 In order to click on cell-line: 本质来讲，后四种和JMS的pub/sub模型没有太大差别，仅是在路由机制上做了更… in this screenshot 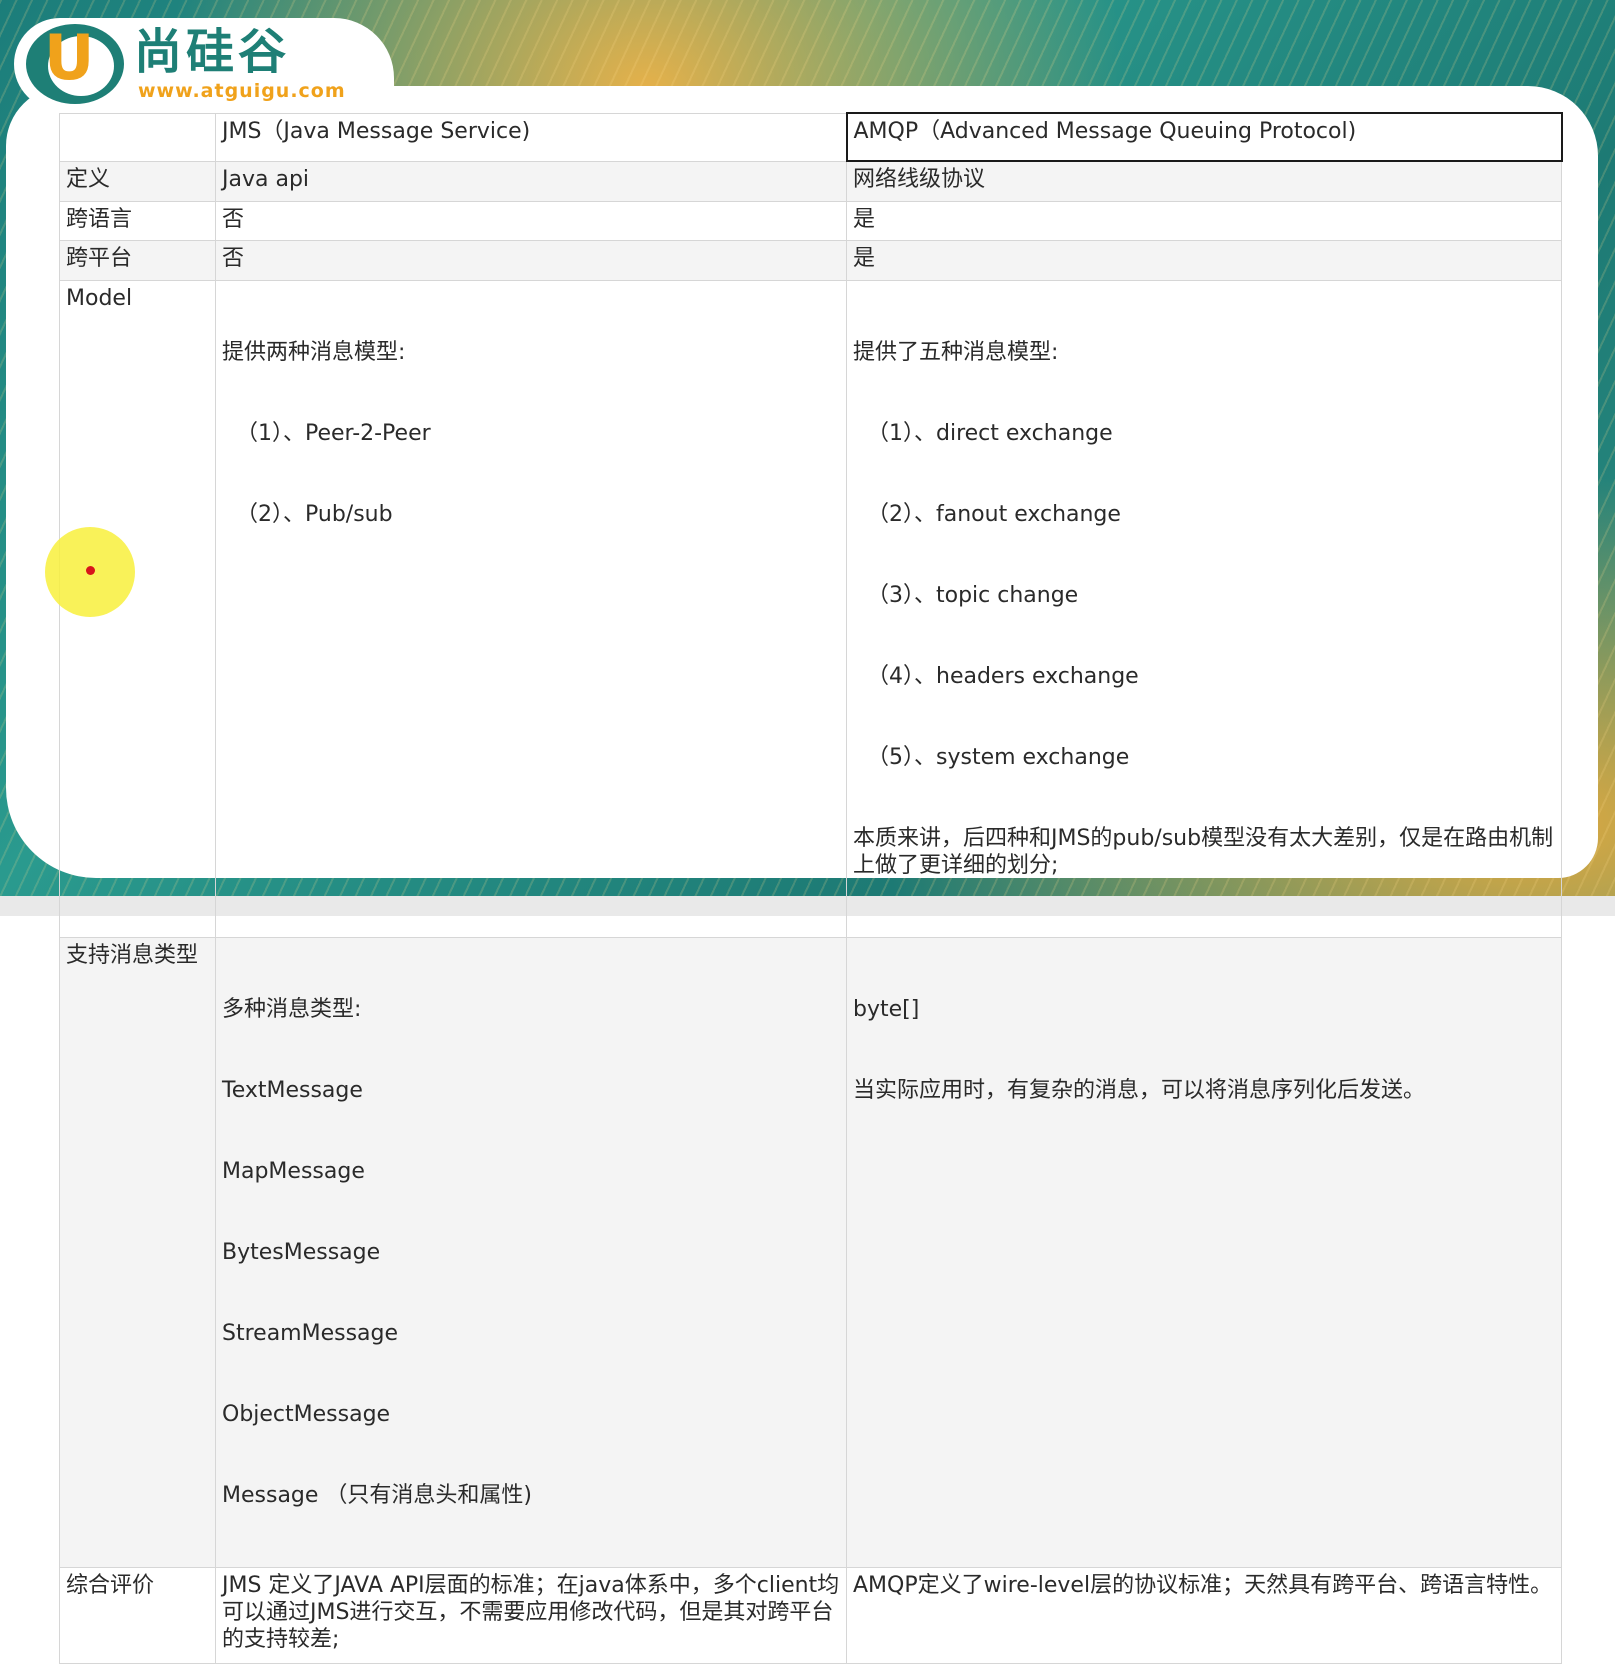, I will do `click(1203, 852)`.